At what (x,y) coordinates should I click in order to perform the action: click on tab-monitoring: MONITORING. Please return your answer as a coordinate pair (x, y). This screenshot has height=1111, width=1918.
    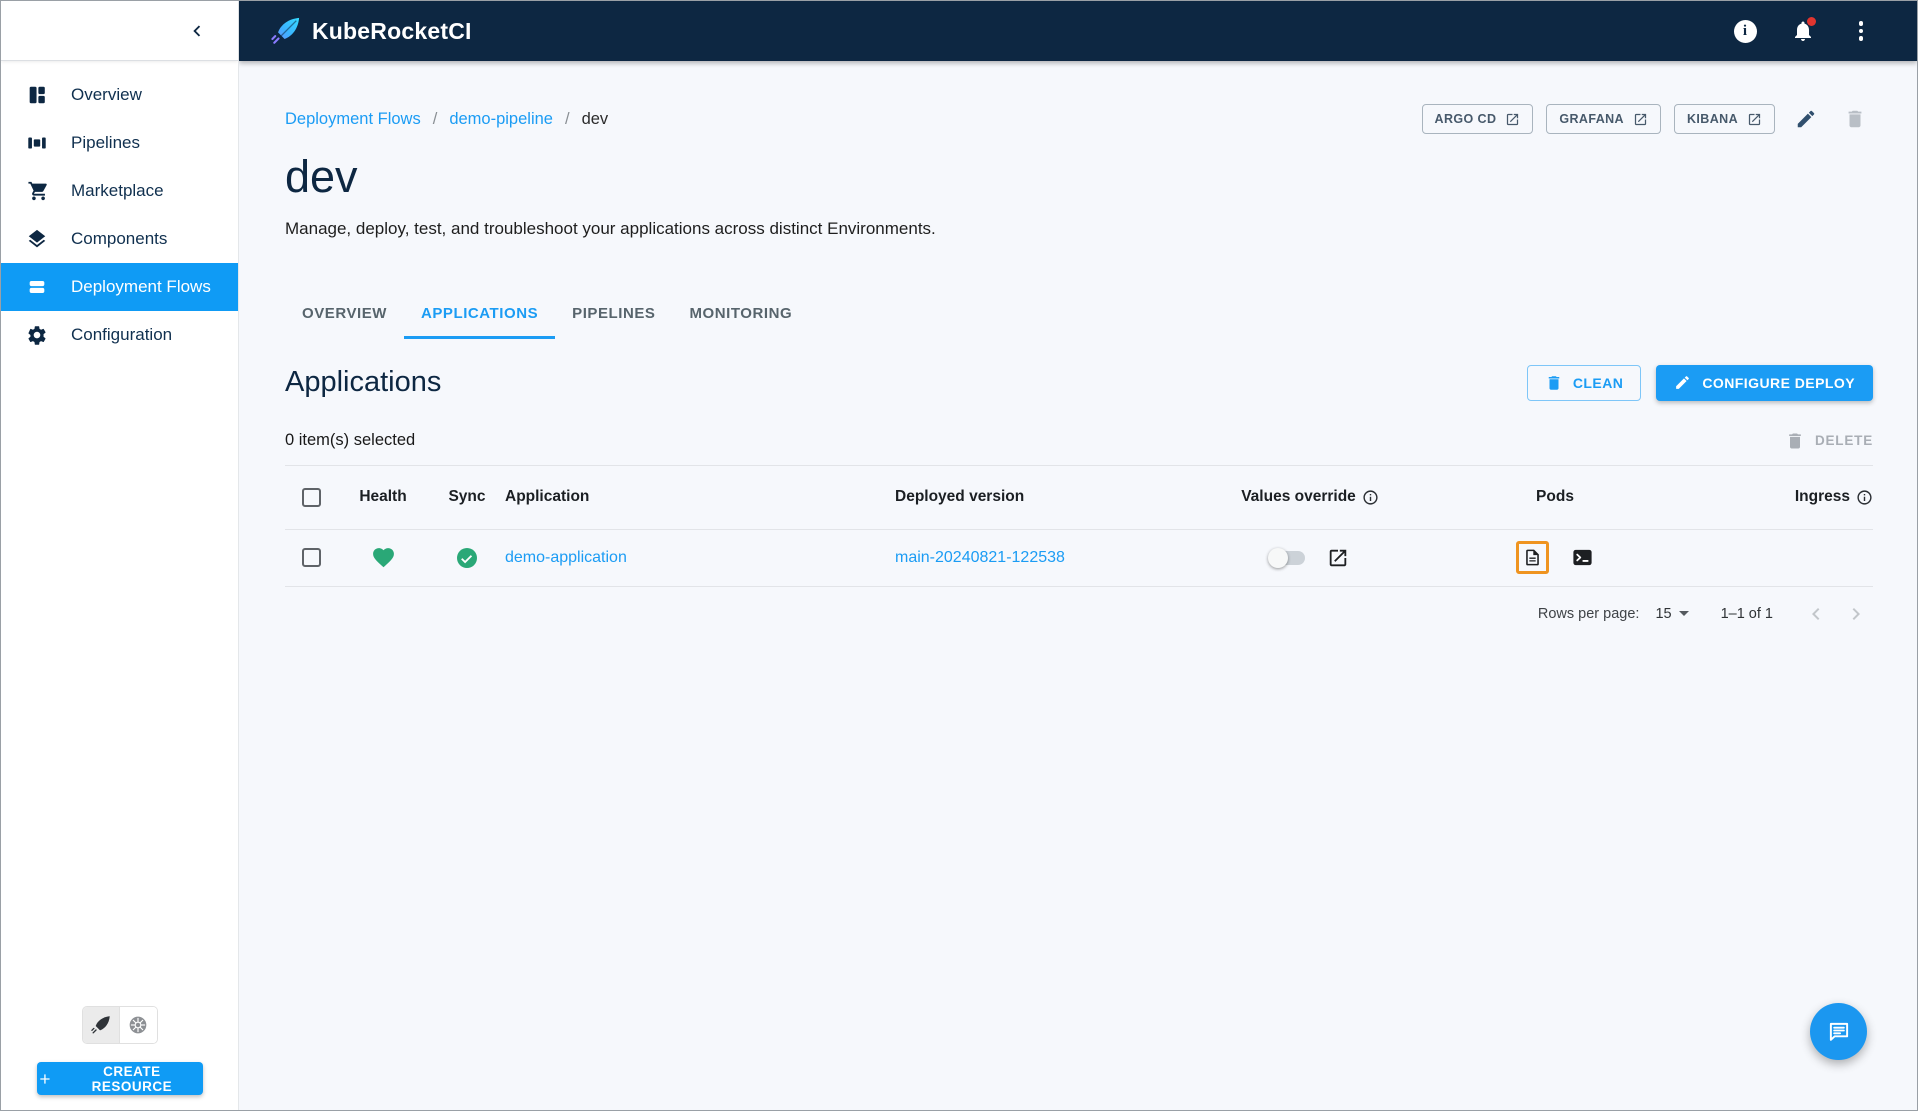
    Looking at the image, I should click on (740, 314).